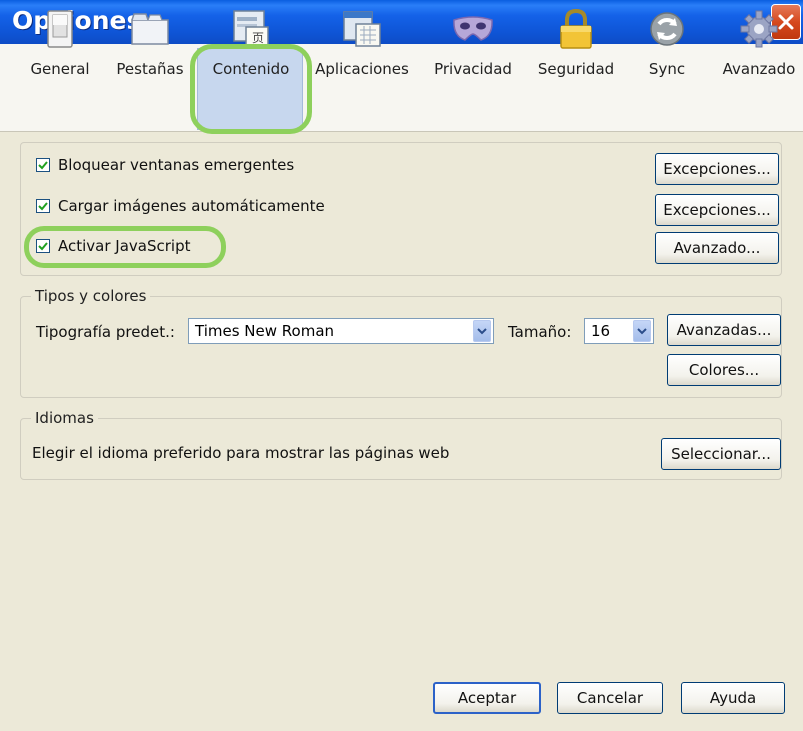 This screenshot has width=803, height=731. What do you see at coordinates (64, 418) in the screenshot?
I see `languages-legend: Idiomas` at bounding box center [64, 418].